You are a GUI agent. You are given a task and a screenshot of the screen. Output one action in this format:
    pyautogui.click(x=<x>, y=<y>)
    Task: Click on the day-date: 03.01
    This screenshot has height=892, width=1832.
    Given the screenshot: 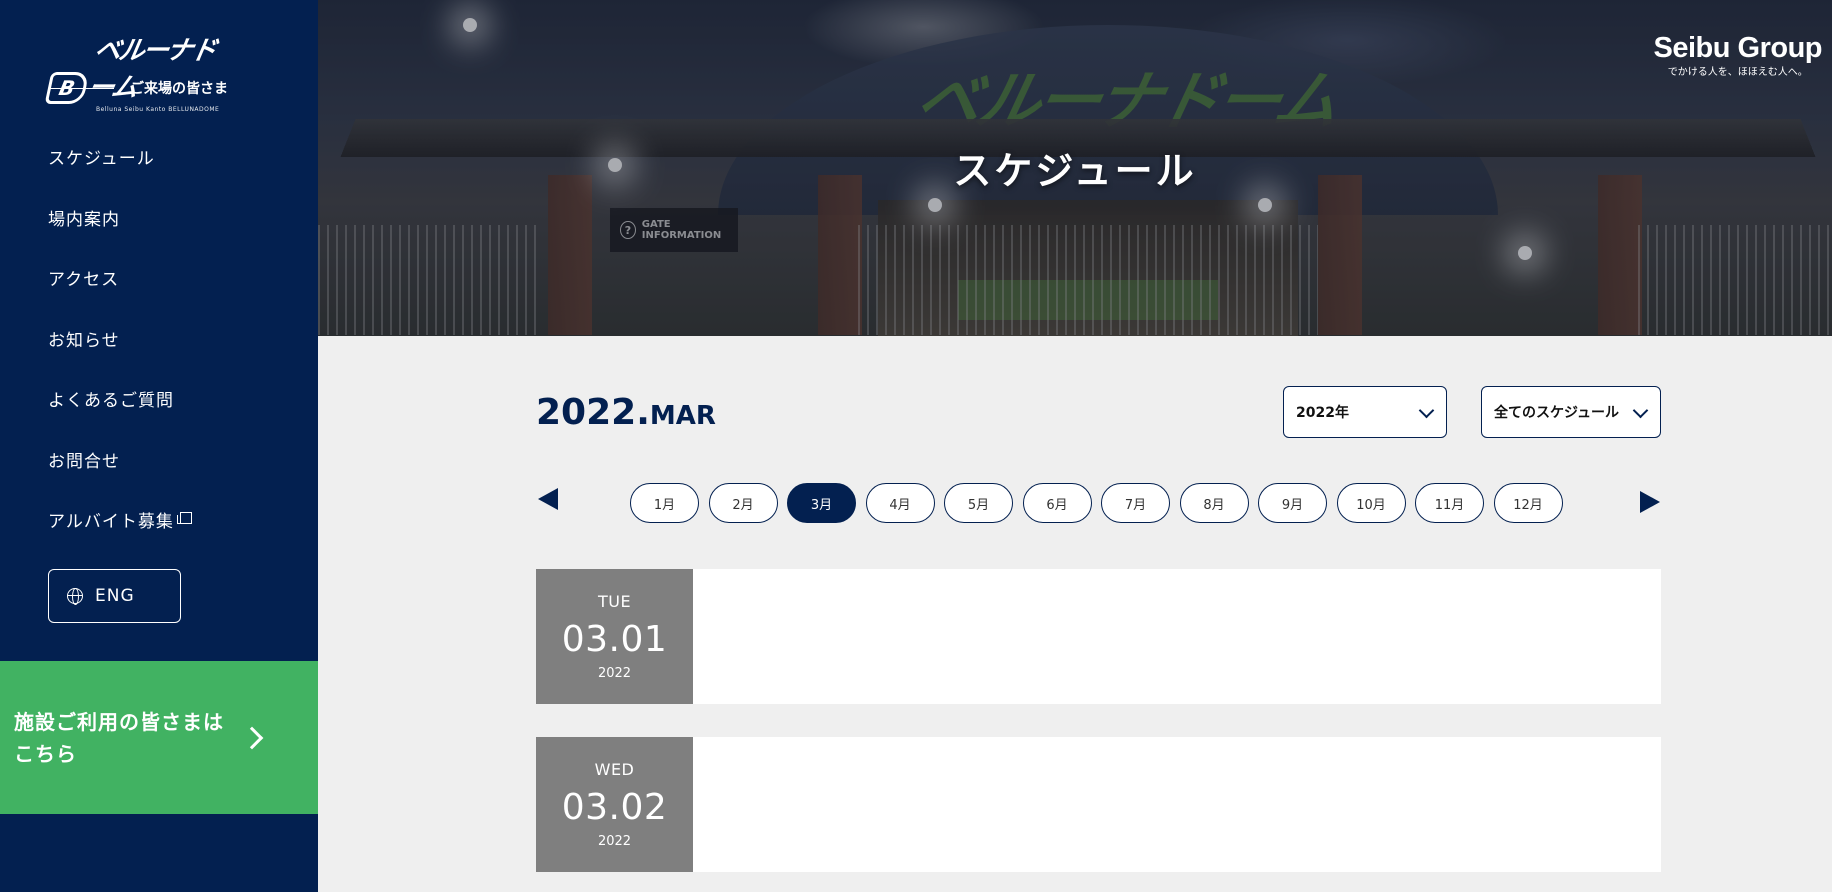 What is the action you would take?
    pyautogui.click(x=614, y=639)
    